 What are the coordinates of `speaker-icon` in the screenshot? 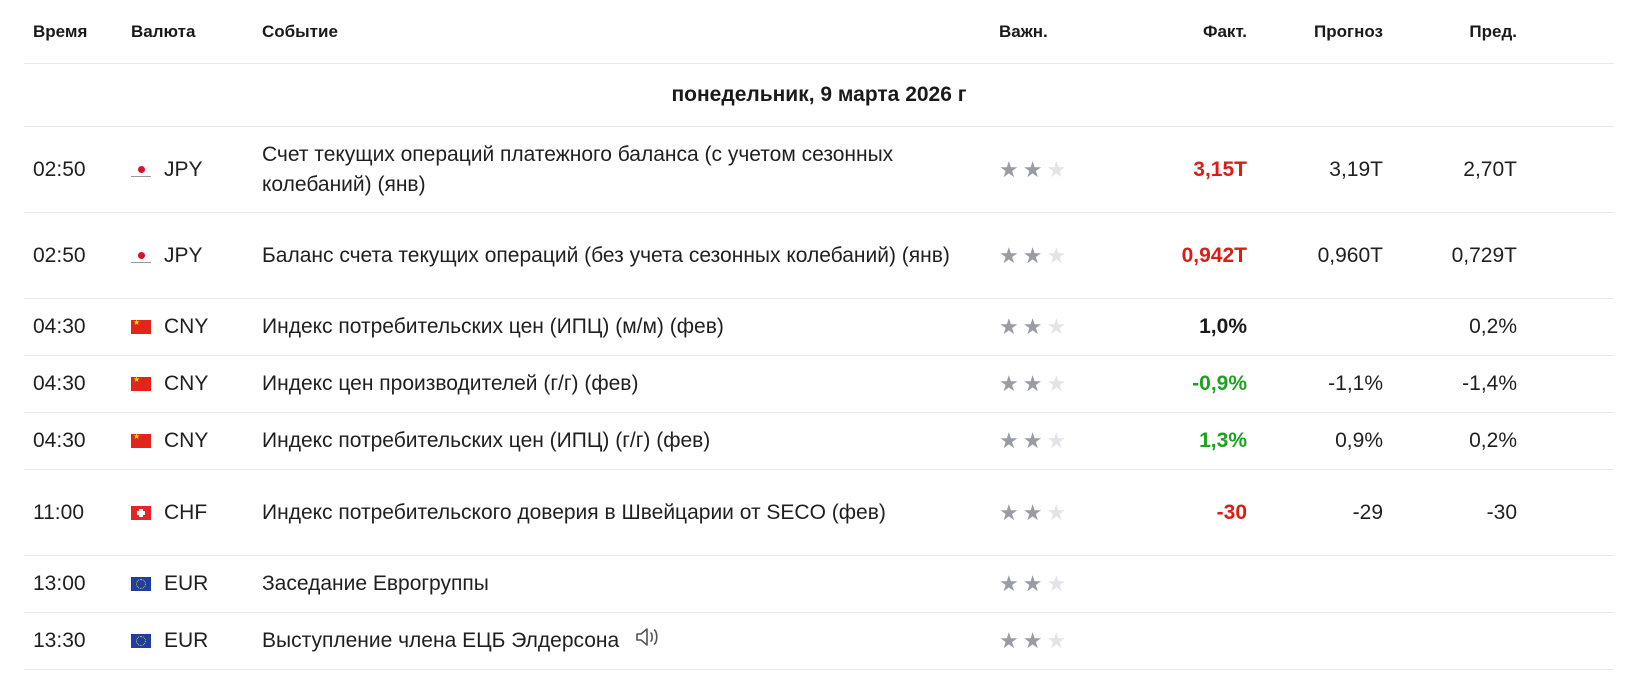 It's located at (648, 641).